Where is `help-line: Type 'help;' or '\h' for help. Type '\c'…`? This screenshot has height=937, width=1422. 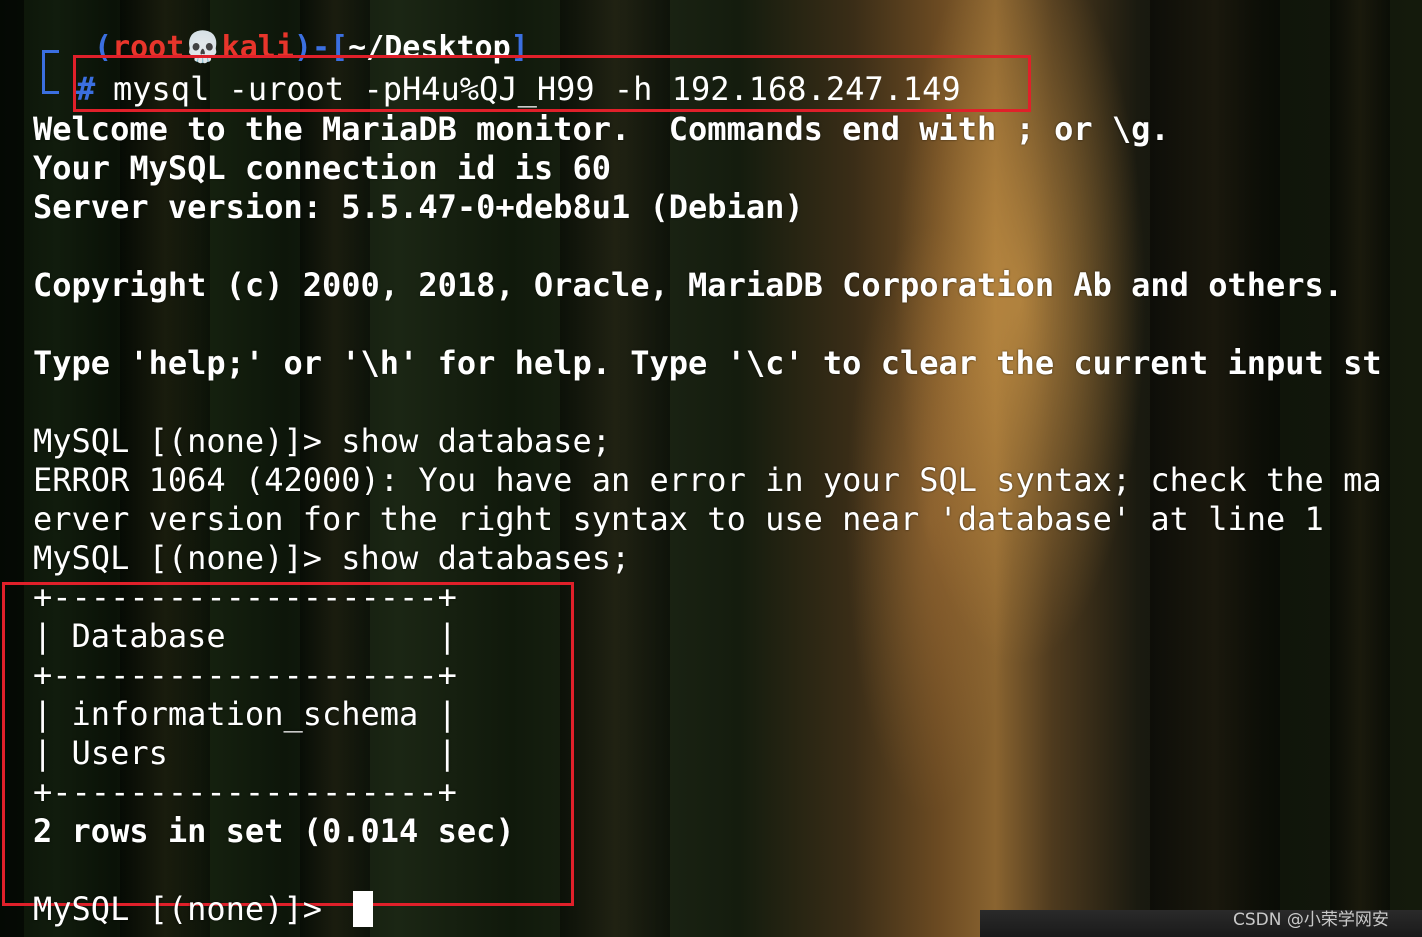
help-line: Type 'help;' or '\h' for help. Type '\c'… is located at coordinates (707, 363).